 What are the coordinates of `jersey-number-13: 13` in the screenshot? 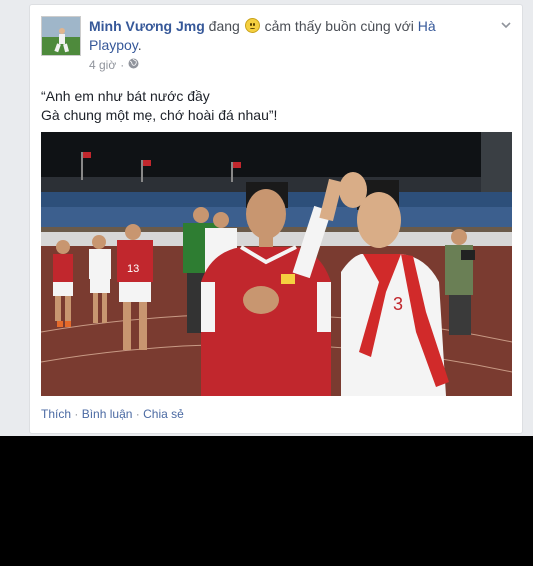 It's located at (133, 269).